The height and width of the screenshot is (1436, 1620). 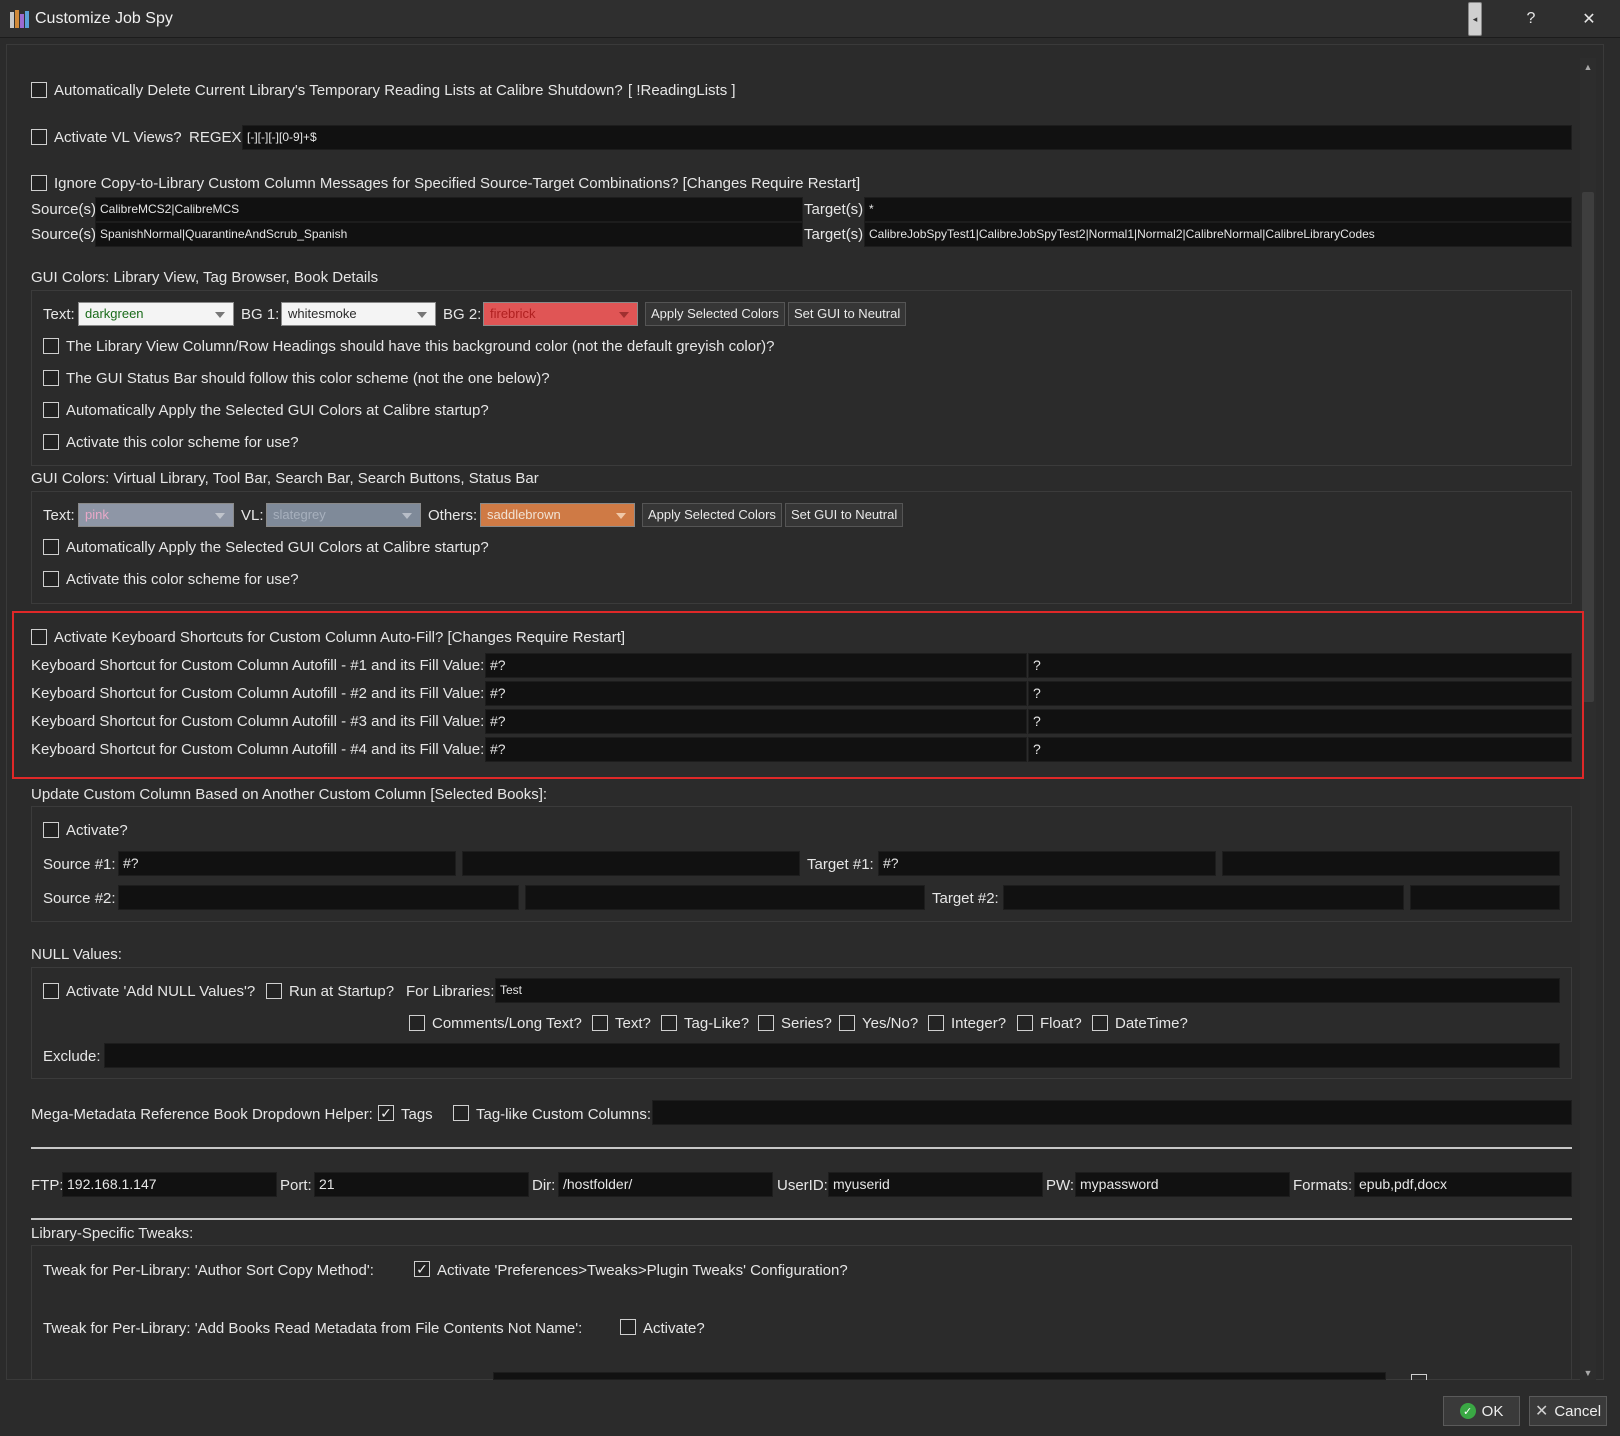 What do you see at coordinates (936, 1023) in the screenshot?
I see `null-type-integer-checkbox` at bounding box center [936, 1023].